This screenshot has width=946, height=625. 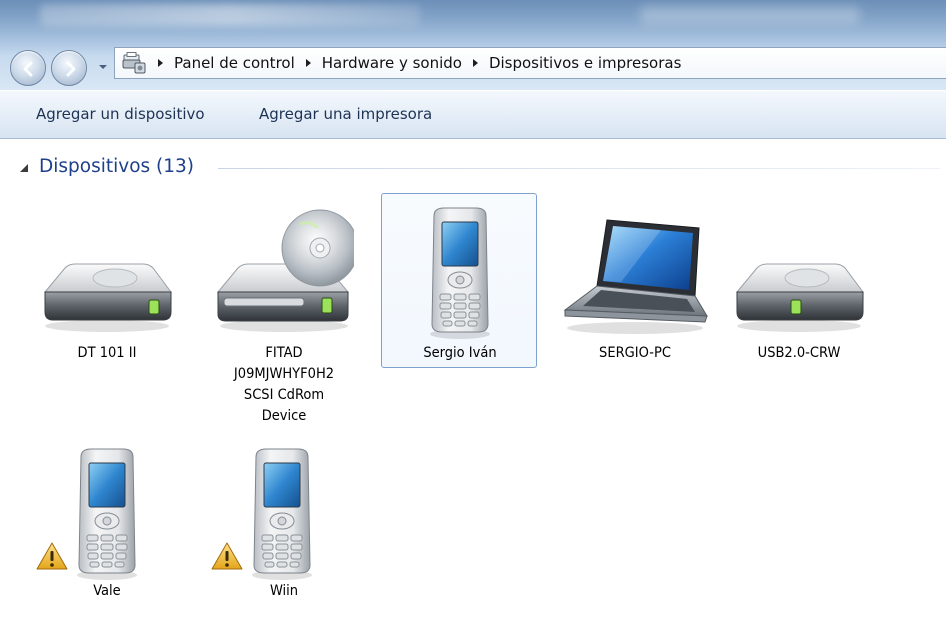 I want to click on device-label: Wiin, so click(x=284, y=591).